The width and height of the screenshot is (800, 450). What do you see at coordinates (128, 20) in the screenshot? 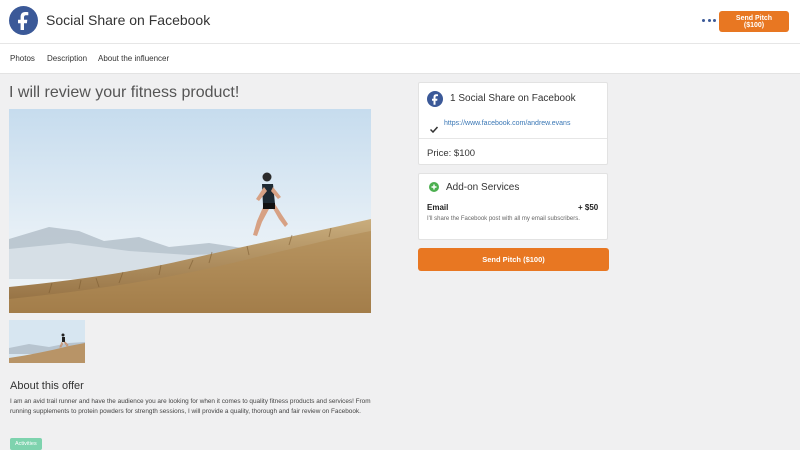
I see `page-title: Social Share on Facebook` at bounding box center [128, 20].